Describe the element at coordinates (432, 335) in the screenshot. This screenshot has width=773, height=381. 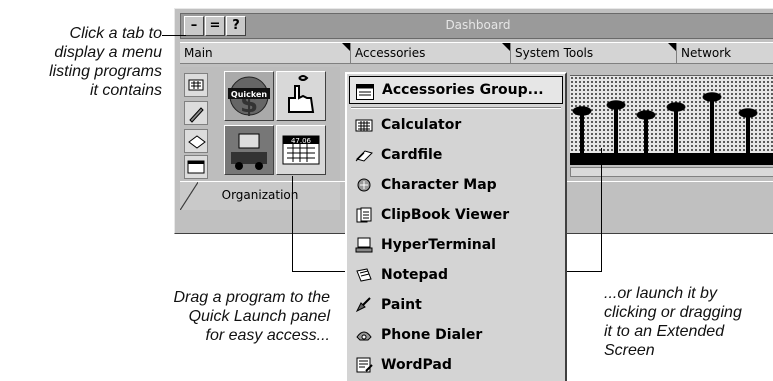
I see `menu-item-label: Phone Dialer` at that location.